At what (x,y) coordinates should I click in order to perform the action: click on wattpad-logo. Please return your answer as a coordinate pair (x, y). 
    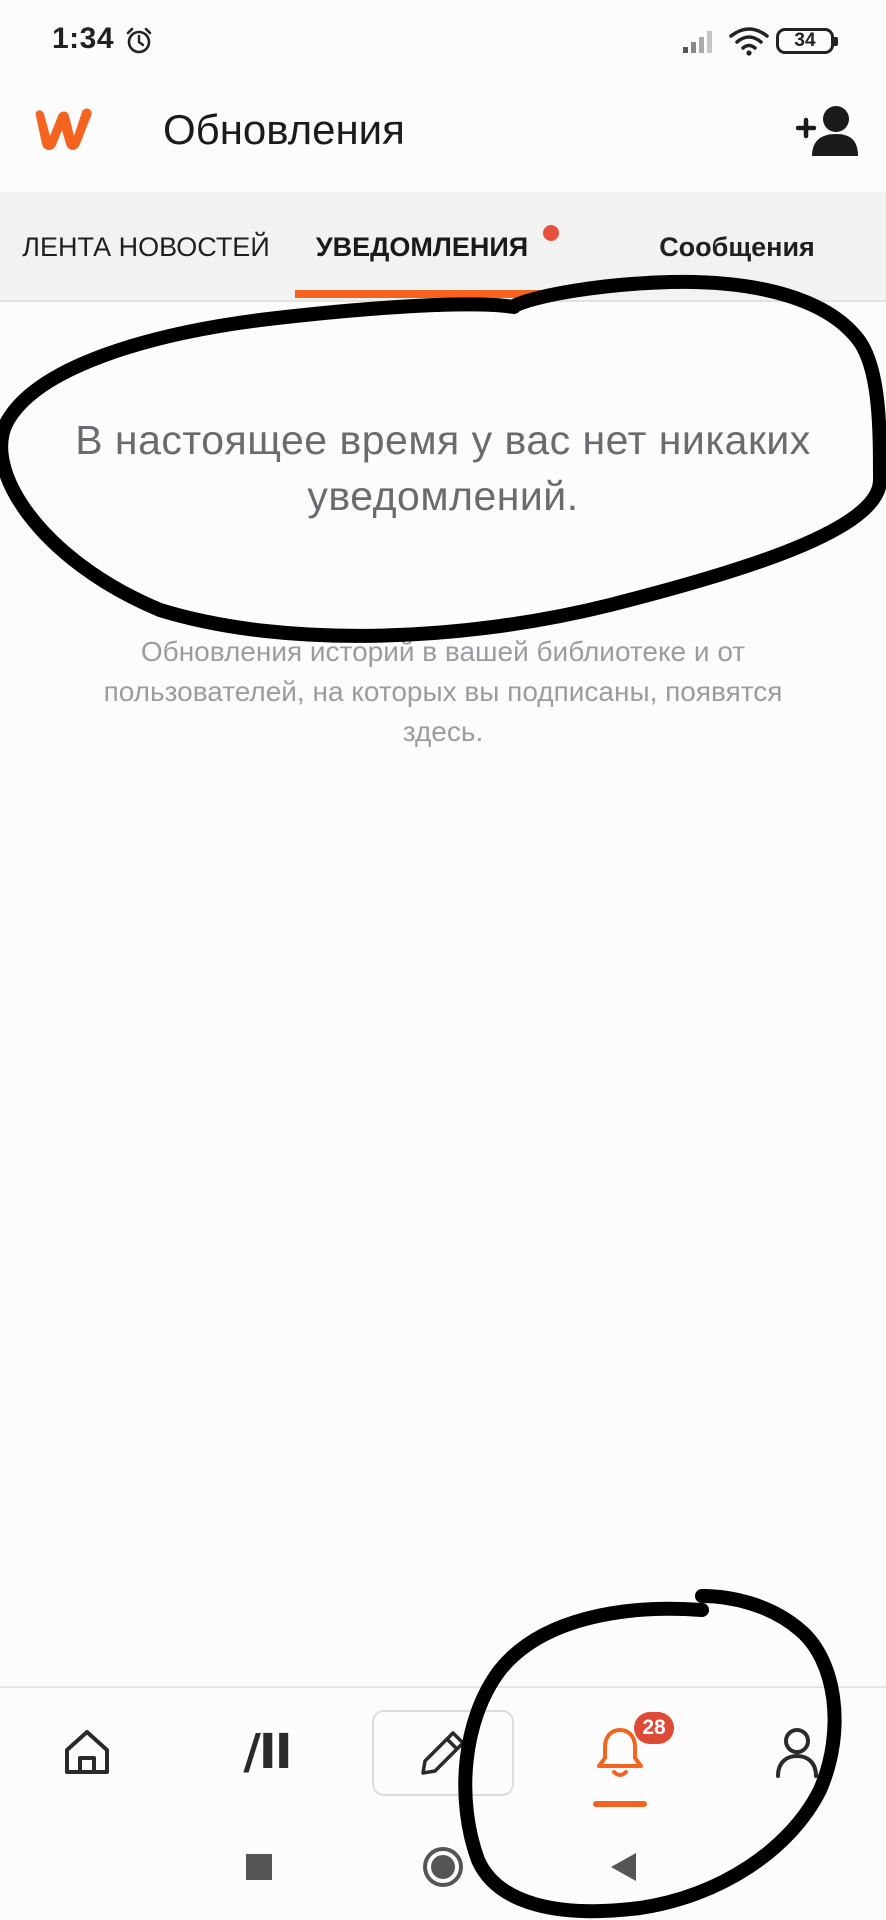
    Looking at the image, I should click on (64, 128).